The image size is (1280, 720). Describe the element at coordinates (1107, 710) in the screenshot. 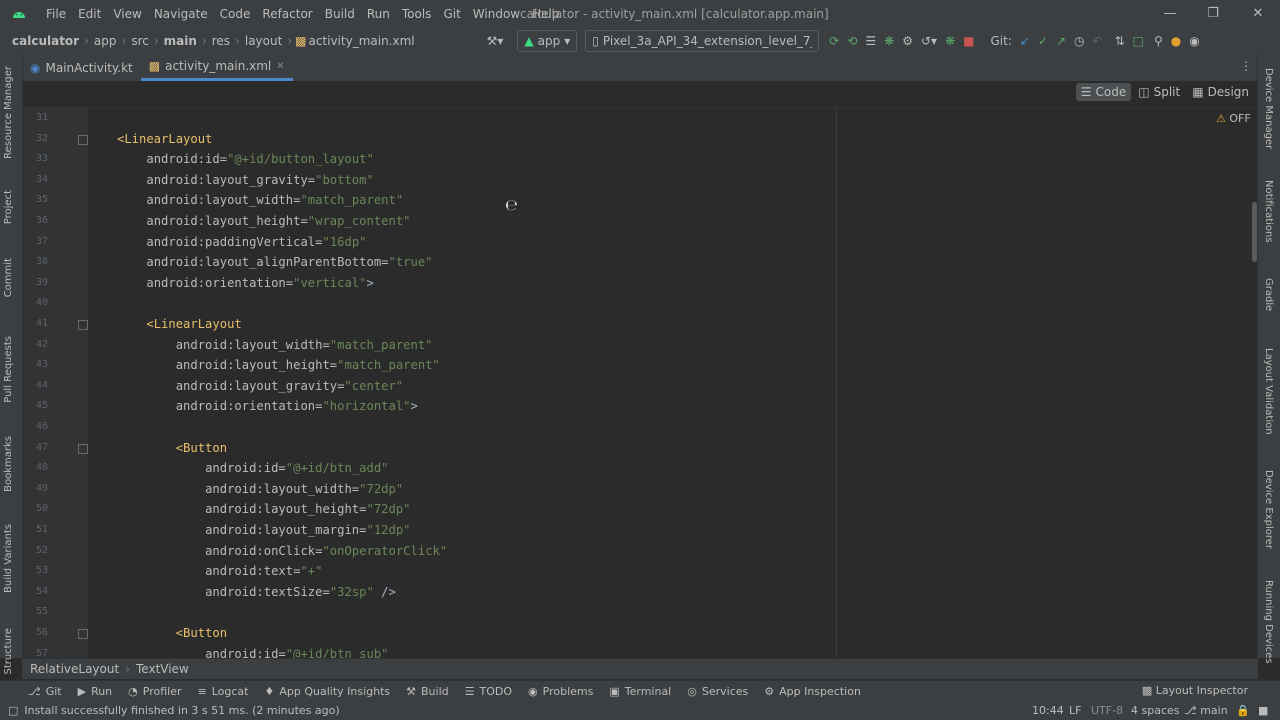

I see `file-encoding: UTF-8` at that location.